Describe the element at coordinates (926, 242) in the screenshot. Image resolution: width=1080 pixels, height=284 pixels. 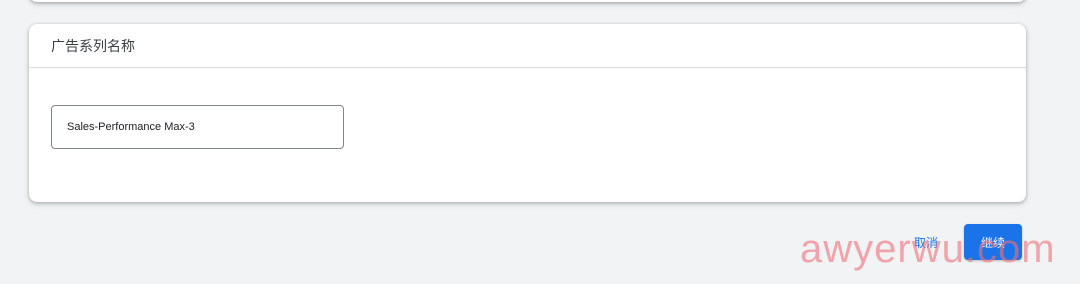
I see `cancel-button: 取消` at that location.